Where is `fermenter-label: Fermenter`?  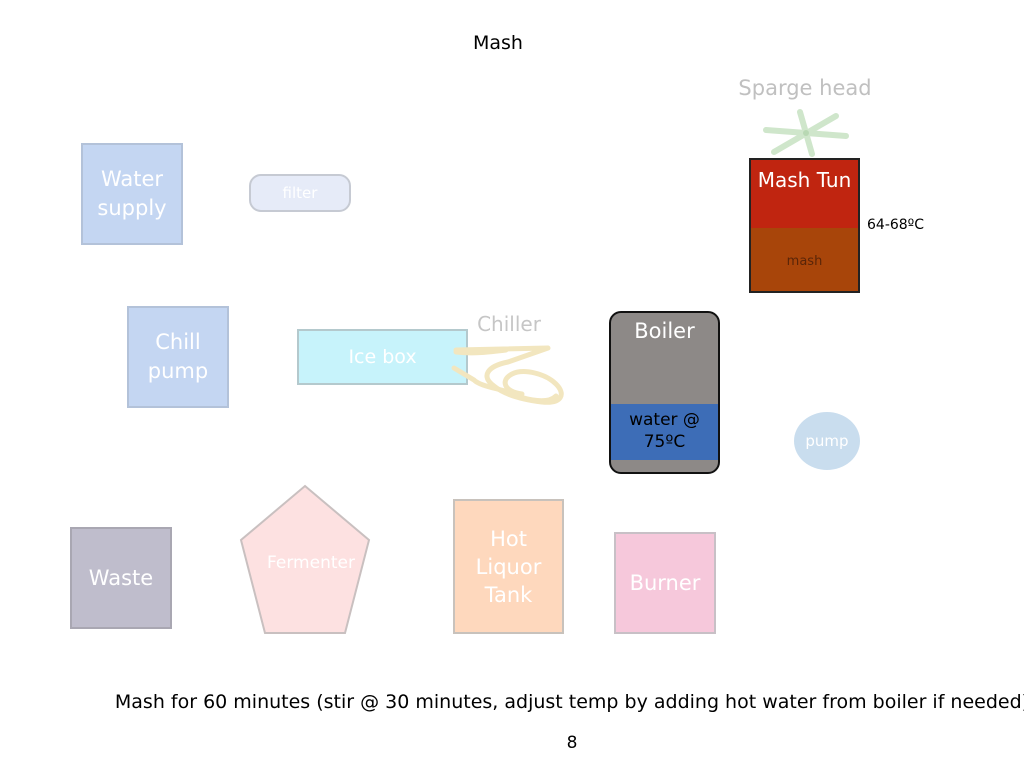 fermenter-label: Fermenter is located at coordinates (311, 563).